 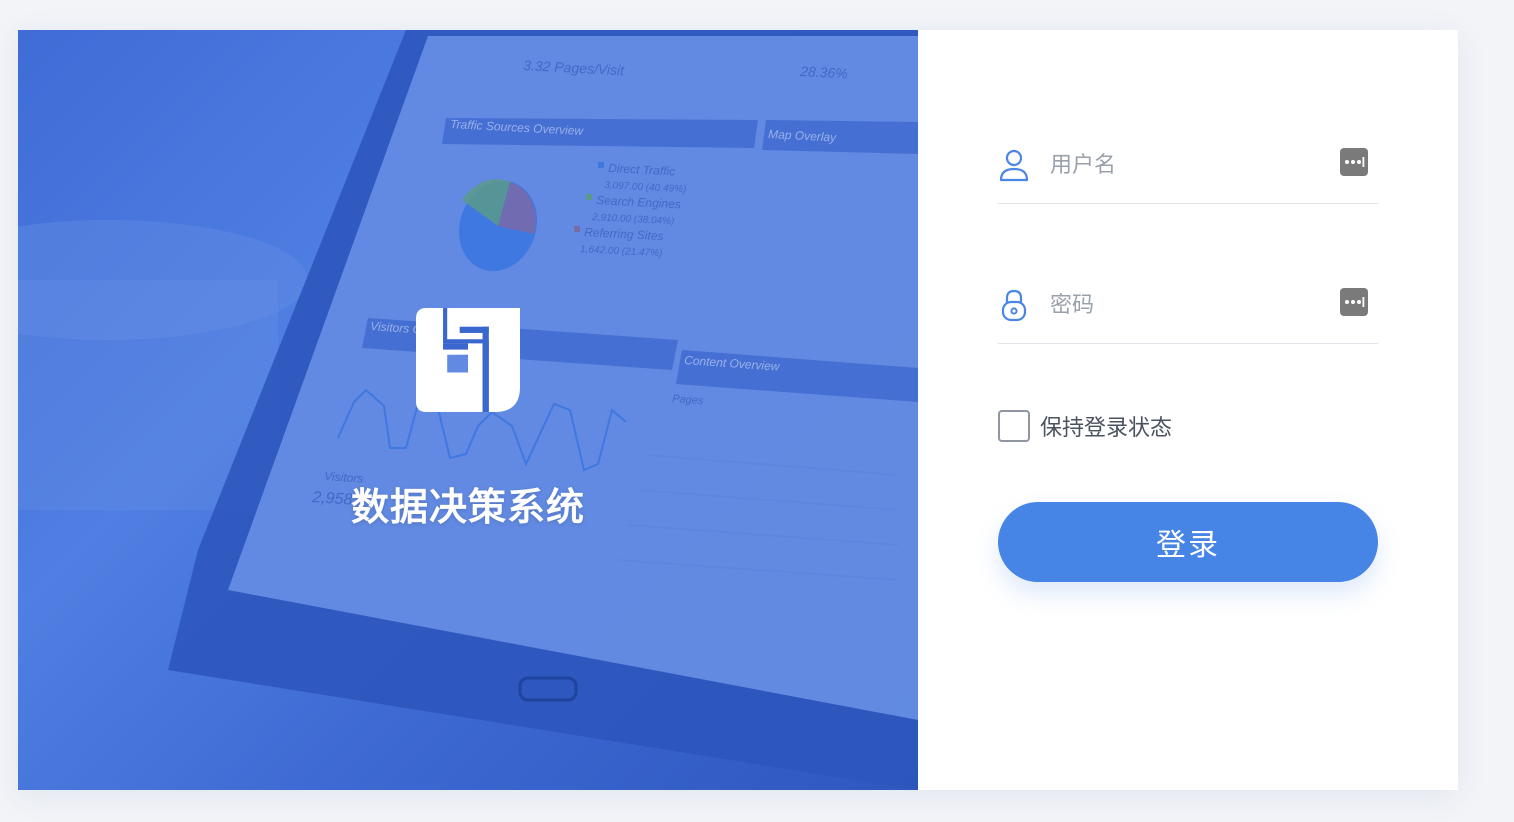 I want to click on legend-search-value: 2,910.00 (38.04%), so click(x=633, y=219).